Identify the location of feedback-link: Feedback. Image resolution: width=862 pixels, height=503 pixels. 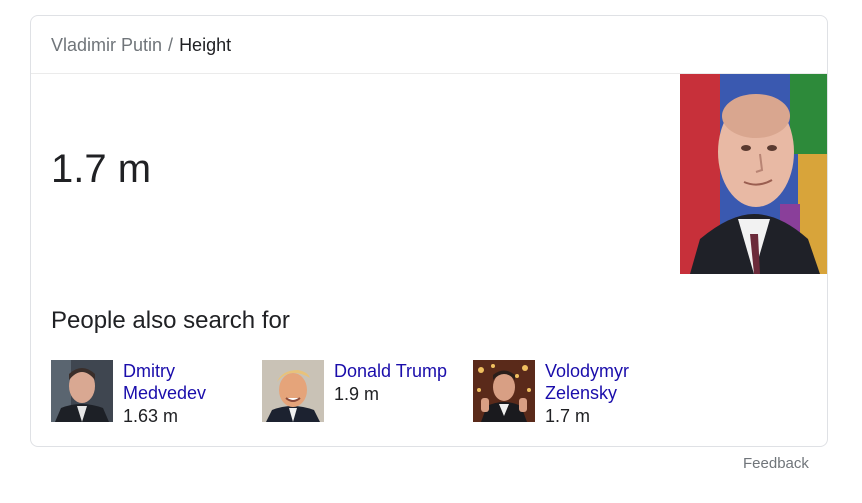
(776, 464).